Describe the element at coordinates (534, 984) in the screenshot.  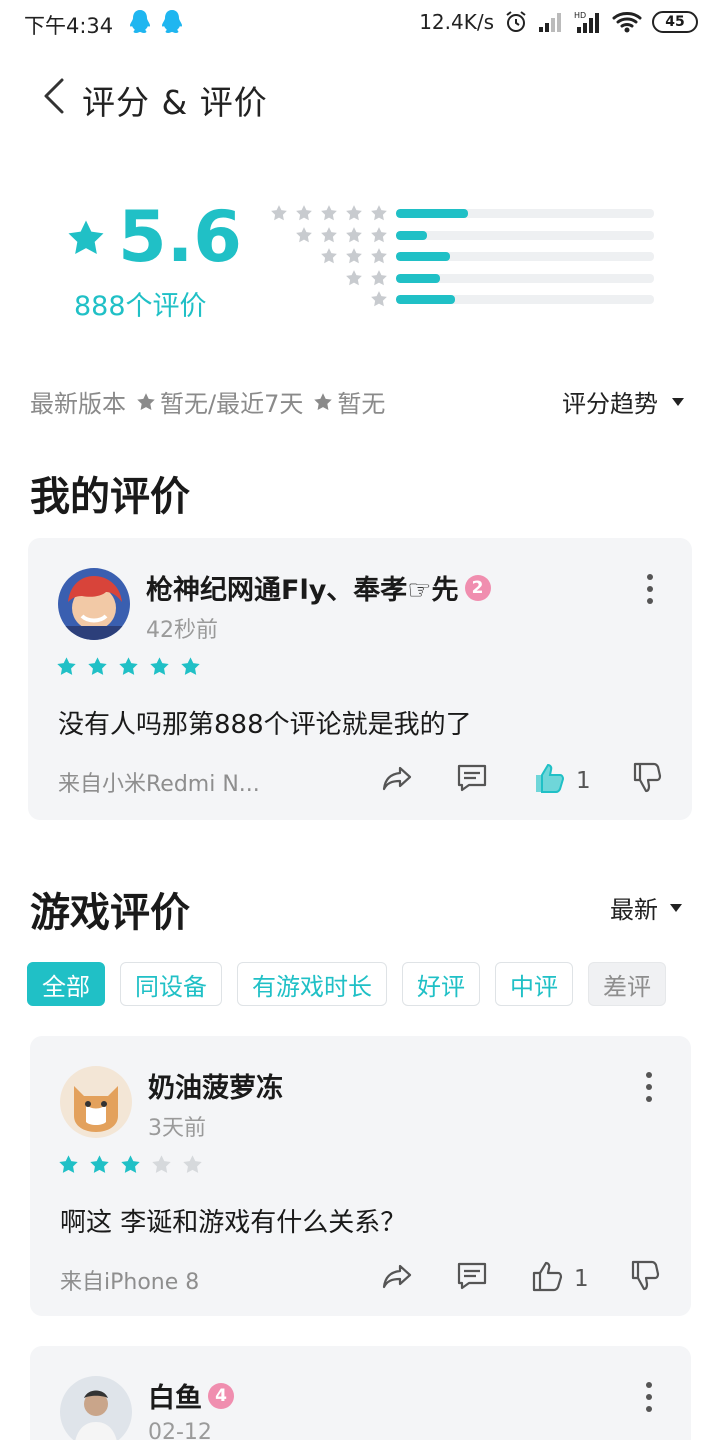
I see `filter-neutral: 中评` at that location.